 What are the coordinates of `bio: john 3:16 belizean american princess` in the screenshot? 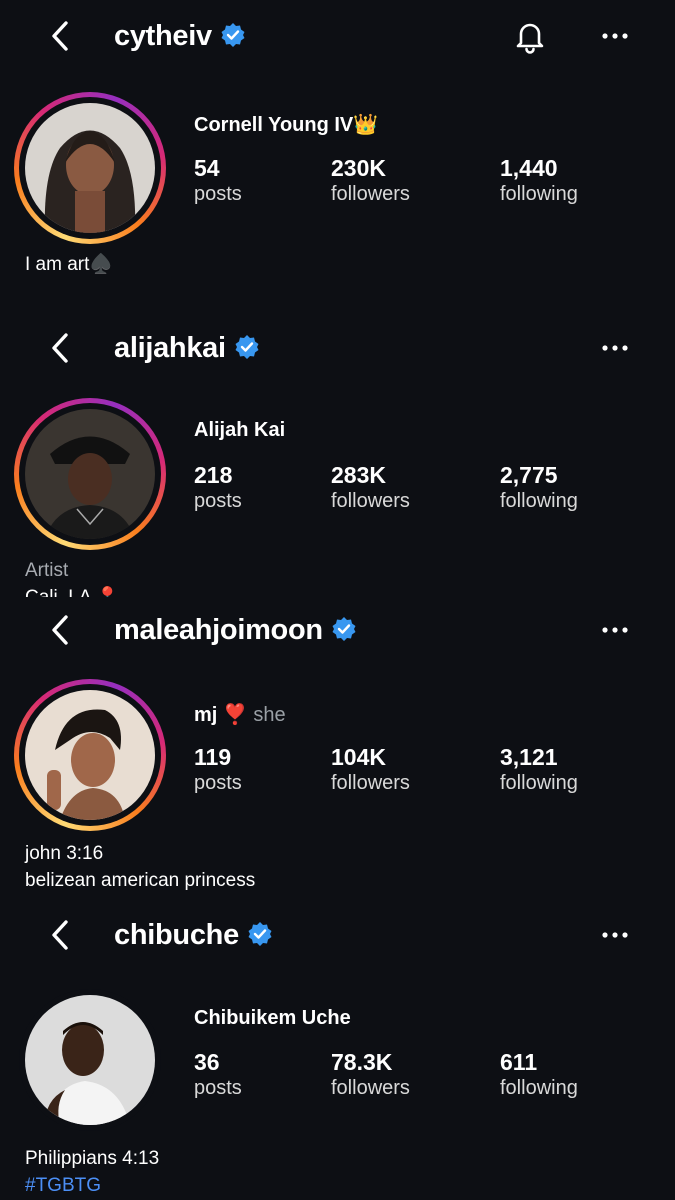 It's located at (140, 867).